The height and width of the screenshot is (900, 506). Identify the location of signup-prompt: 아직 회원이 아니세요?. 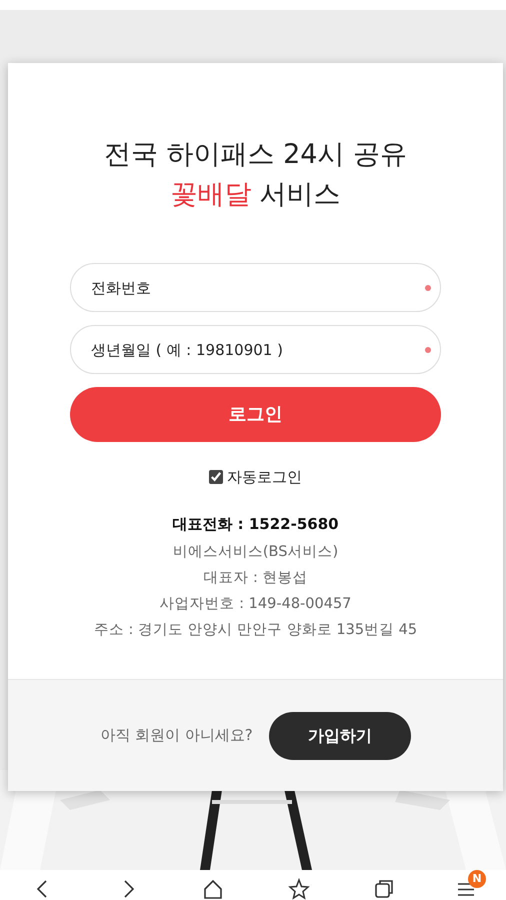
(176, 735).